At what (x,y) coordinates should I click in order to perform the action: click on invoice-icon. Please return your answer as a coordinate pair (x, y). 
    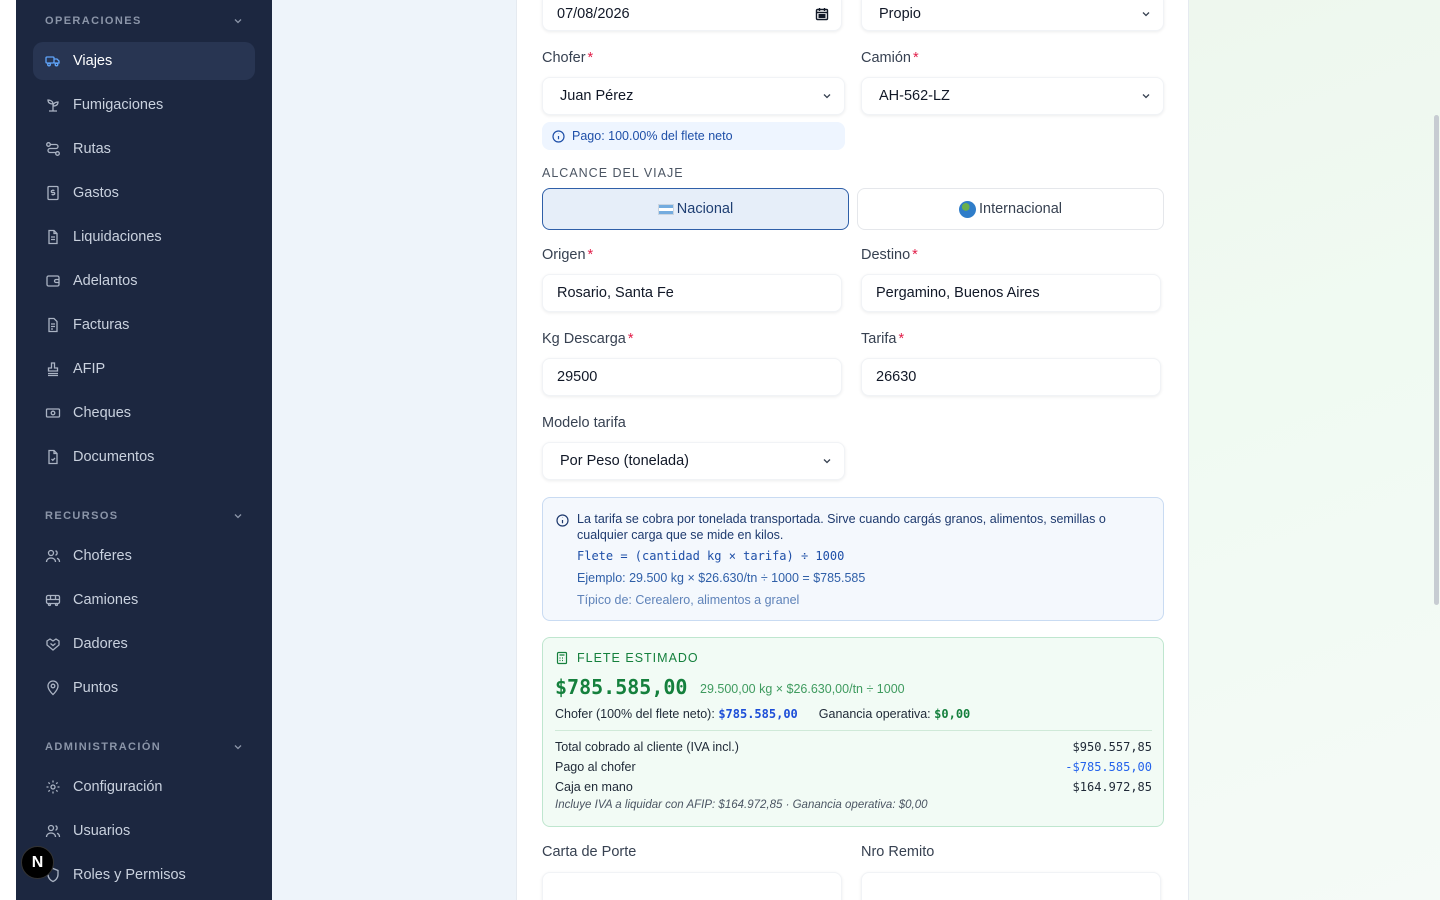
    Looking at the image, I should click on (53, 325).